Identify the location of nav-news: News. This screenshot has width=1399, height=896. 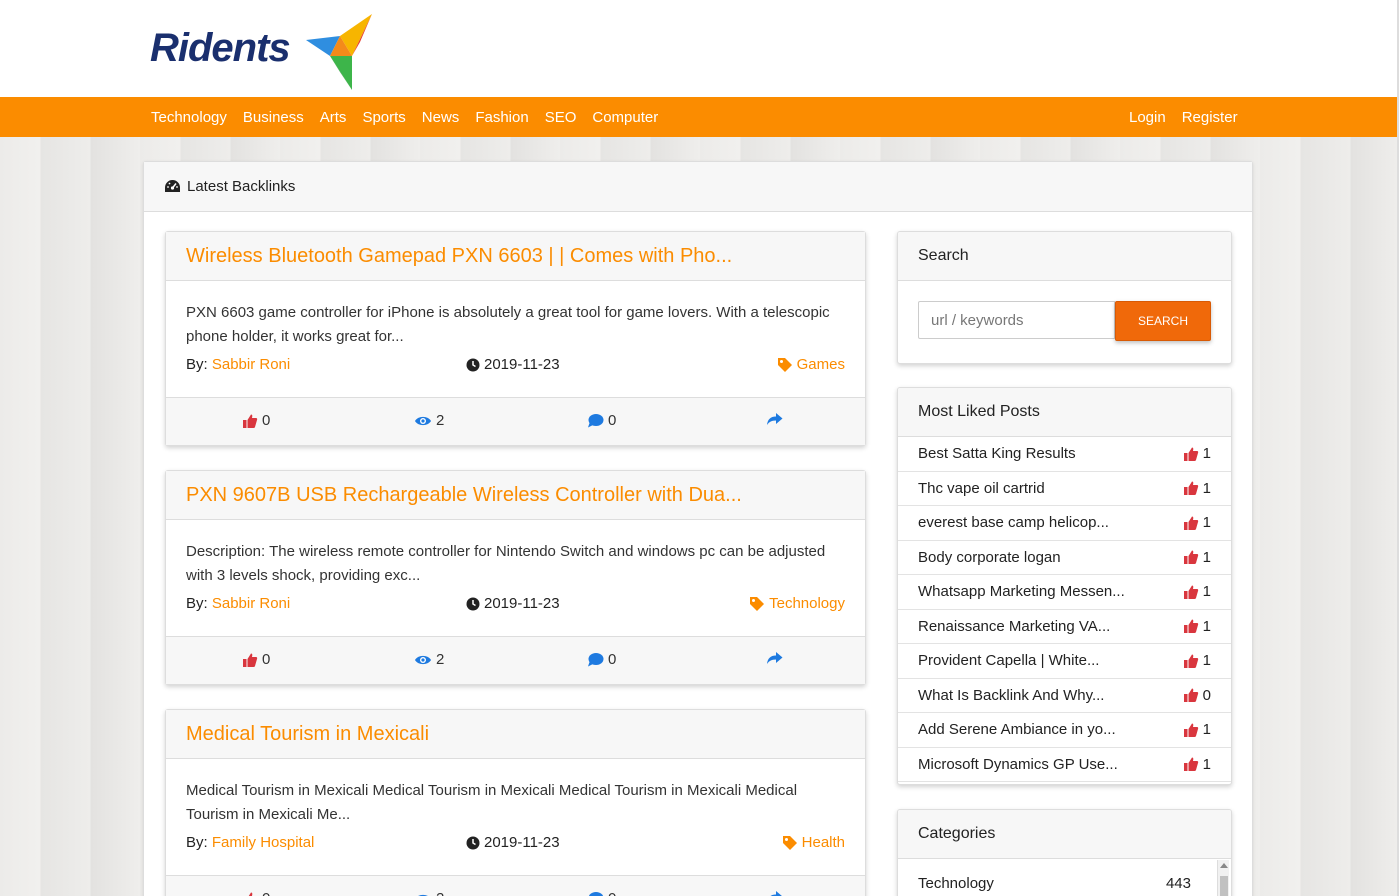
(441, 117).